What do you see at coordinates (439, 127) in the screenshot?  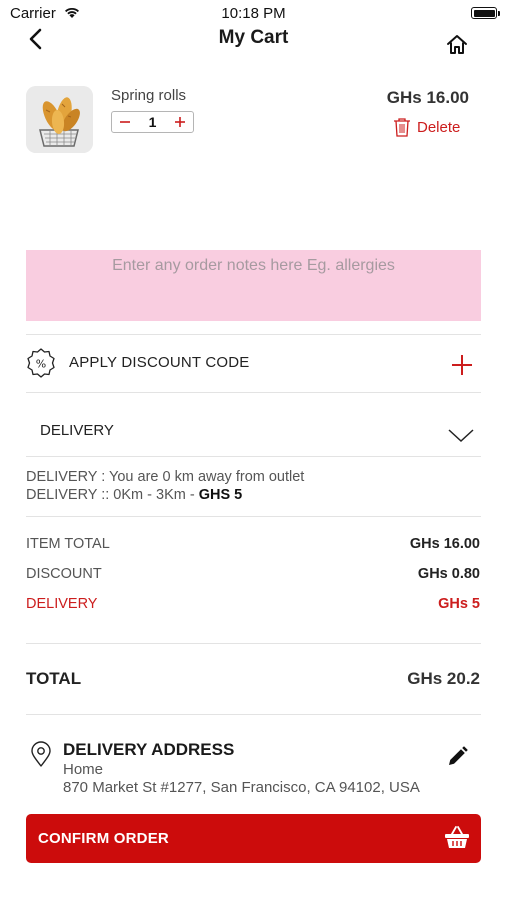 I see `delete-label: Delete` at bounding box center [439, 127].